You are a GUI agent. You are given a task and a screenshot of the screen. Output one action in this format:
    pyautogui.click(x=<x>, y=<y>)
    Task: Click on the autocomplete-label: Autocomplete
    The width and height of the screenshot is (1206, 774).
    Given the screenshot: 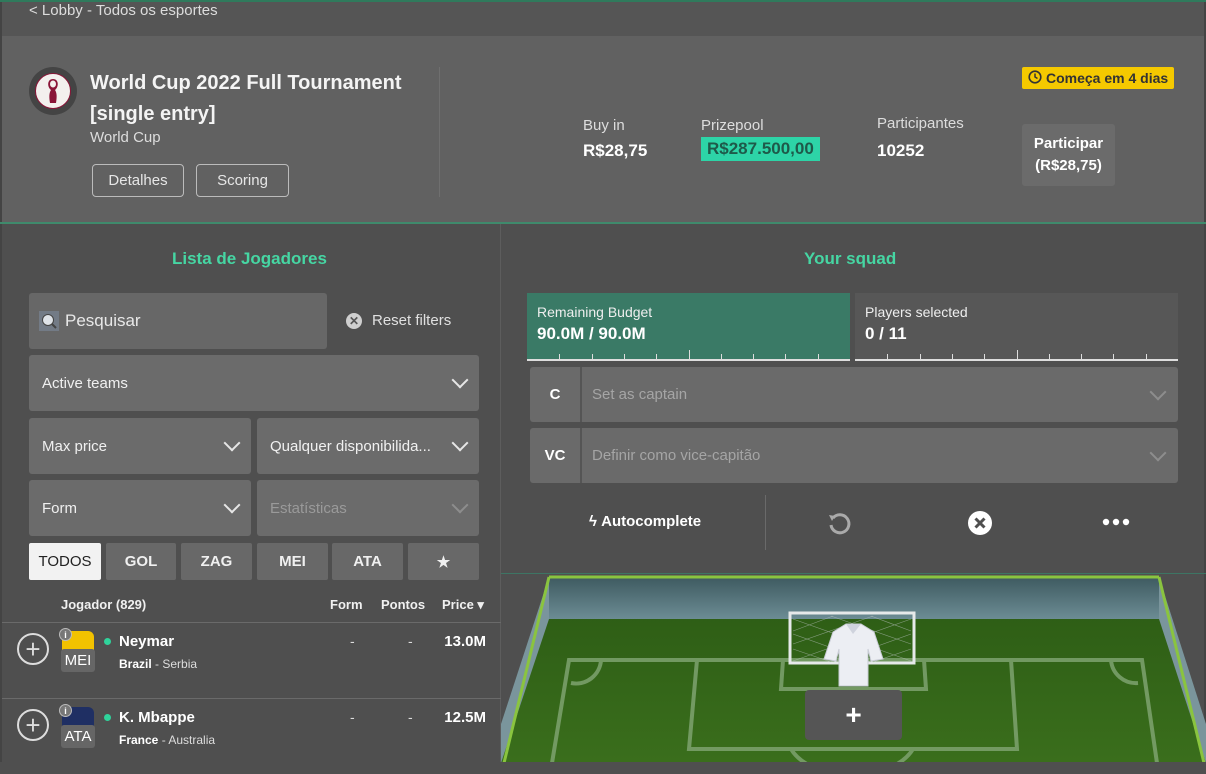 What is the action you would take?
    pyautogui.click(x=651, y=521)
    